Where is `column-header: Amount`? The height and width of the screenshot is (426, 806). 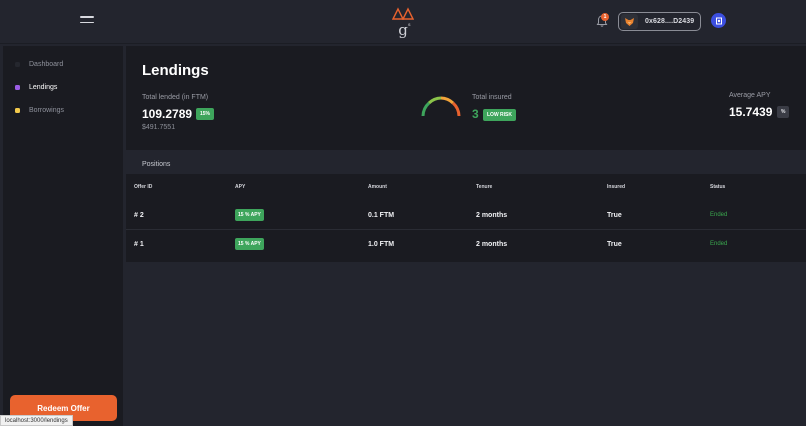
column-header: Amount is located at coordinates (377, 187).